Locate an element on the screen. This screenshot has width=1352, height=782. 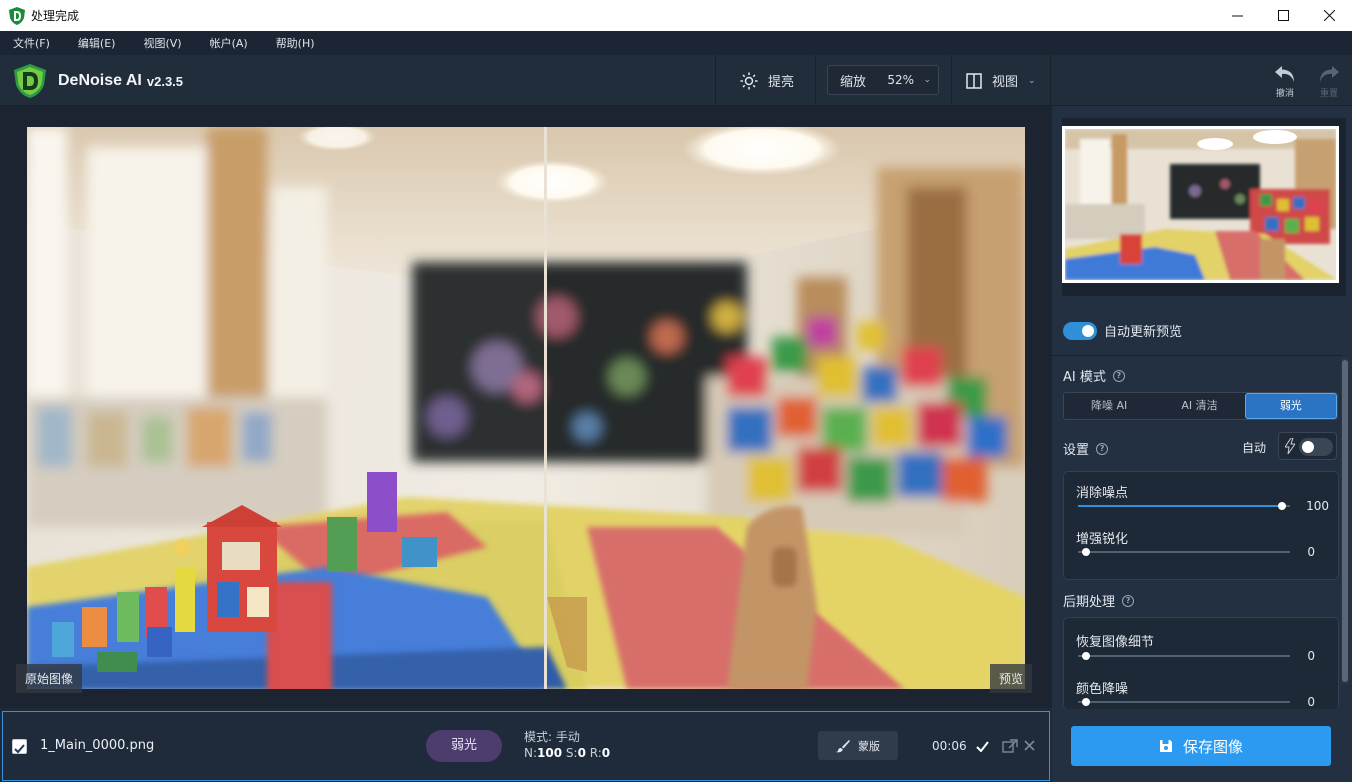
lightning-icon is located at coordinates (1290, 446).